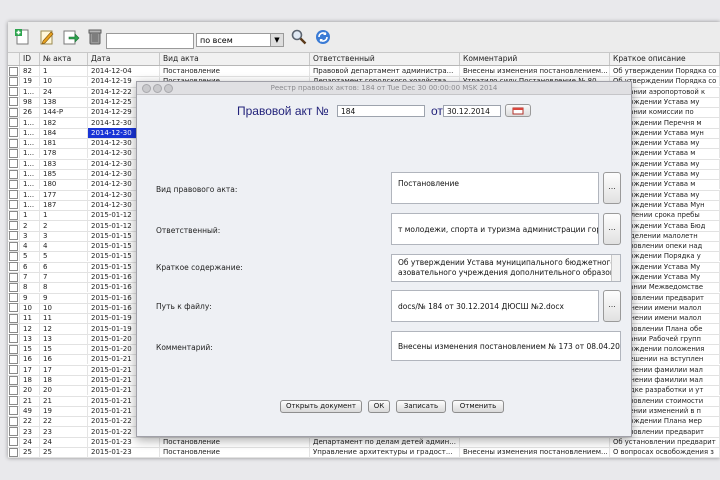 Image resolution: width=720 pixels, height=480 pixels. Describe the element at coordinates (240, 40) in the screenshot. I see `search-scope-select: по всем ▼` at that location.